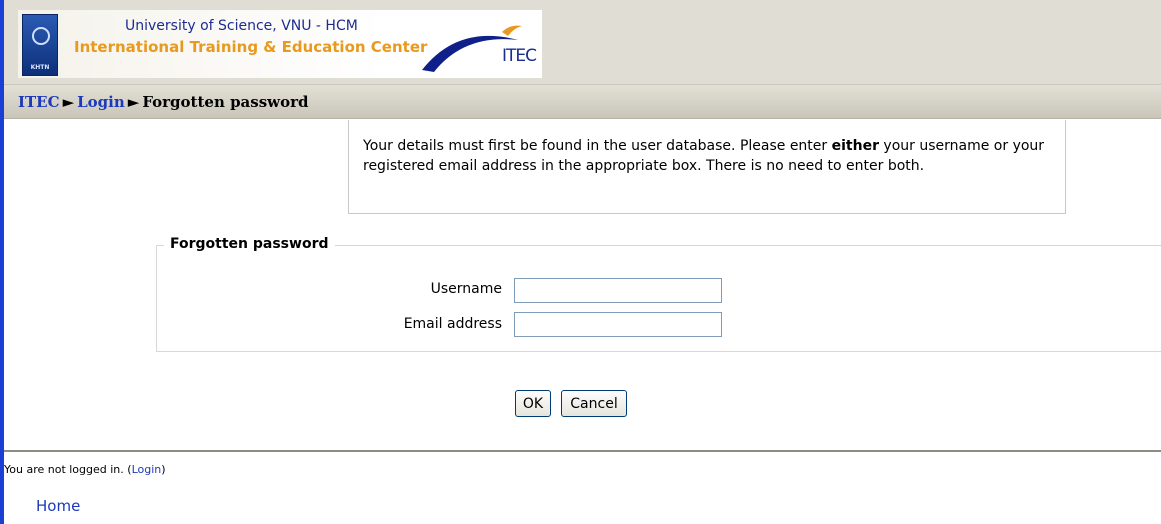 Image resolution: width=1161 pixels, height=524 pixels. Describe the element at coordinates (466, 289) in the screenshot. I see `username-label: Username` at that location.